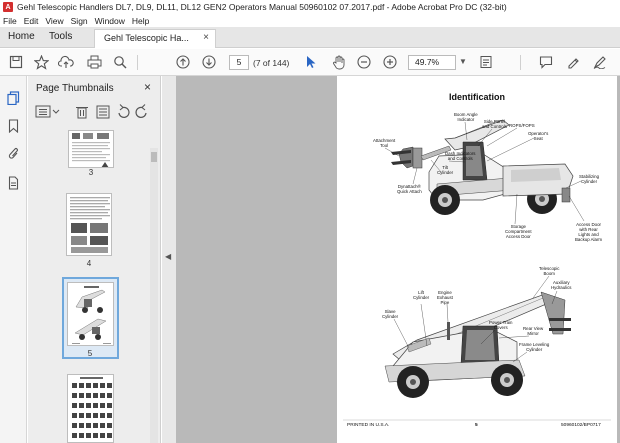 The width and height of the screenshot is (620, 443). Describe the element at coordinates (561, 285) in the screenshot. I see `callout-label: Auxiliary Hydraulics` at that location.